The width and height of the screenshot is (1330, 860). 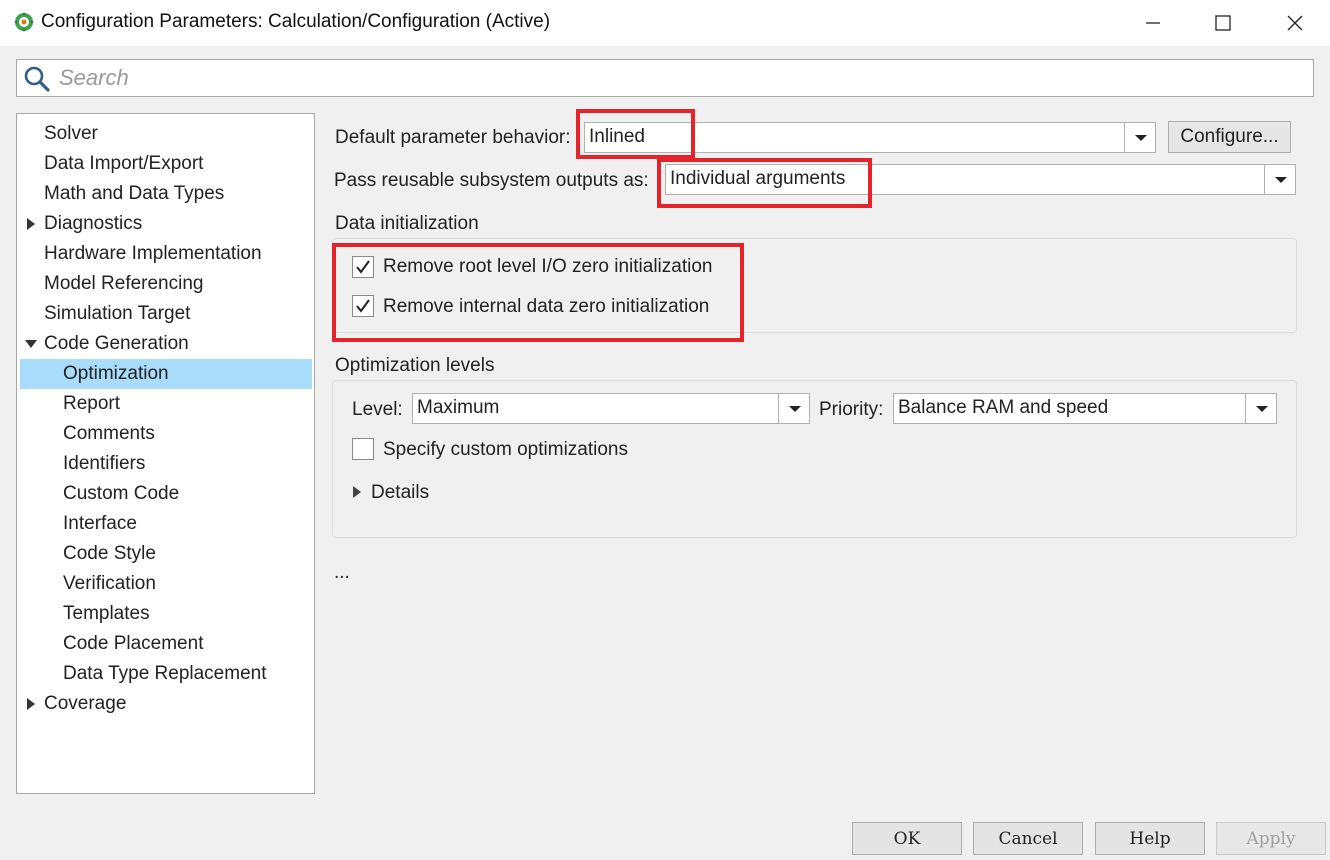 What do you see at coordinates (1003, 407) in the screenshot?
I see `priority-value: Balance RAM and speed` at bounding box center [1003, 407].